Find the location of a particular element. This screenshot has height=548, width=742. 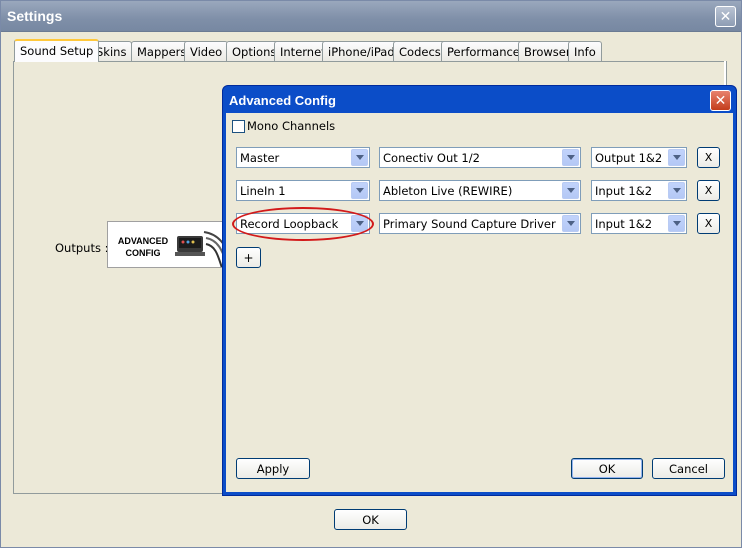

device-select-value: Primary Sound Capture Driver is located at coordinates (469, 224).